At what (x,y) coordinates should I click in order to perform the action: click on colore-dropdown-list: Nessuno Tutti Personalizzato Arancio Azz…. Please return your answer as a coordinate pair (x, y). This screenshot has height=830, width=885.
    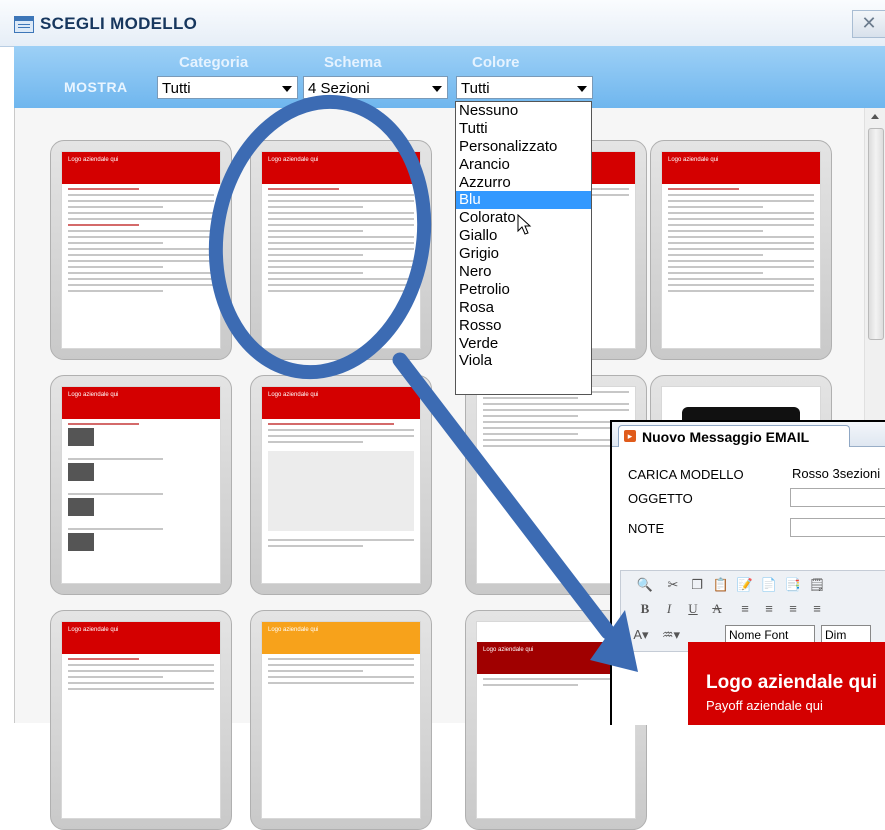
    Looking at the image, I should click on (523, 248).